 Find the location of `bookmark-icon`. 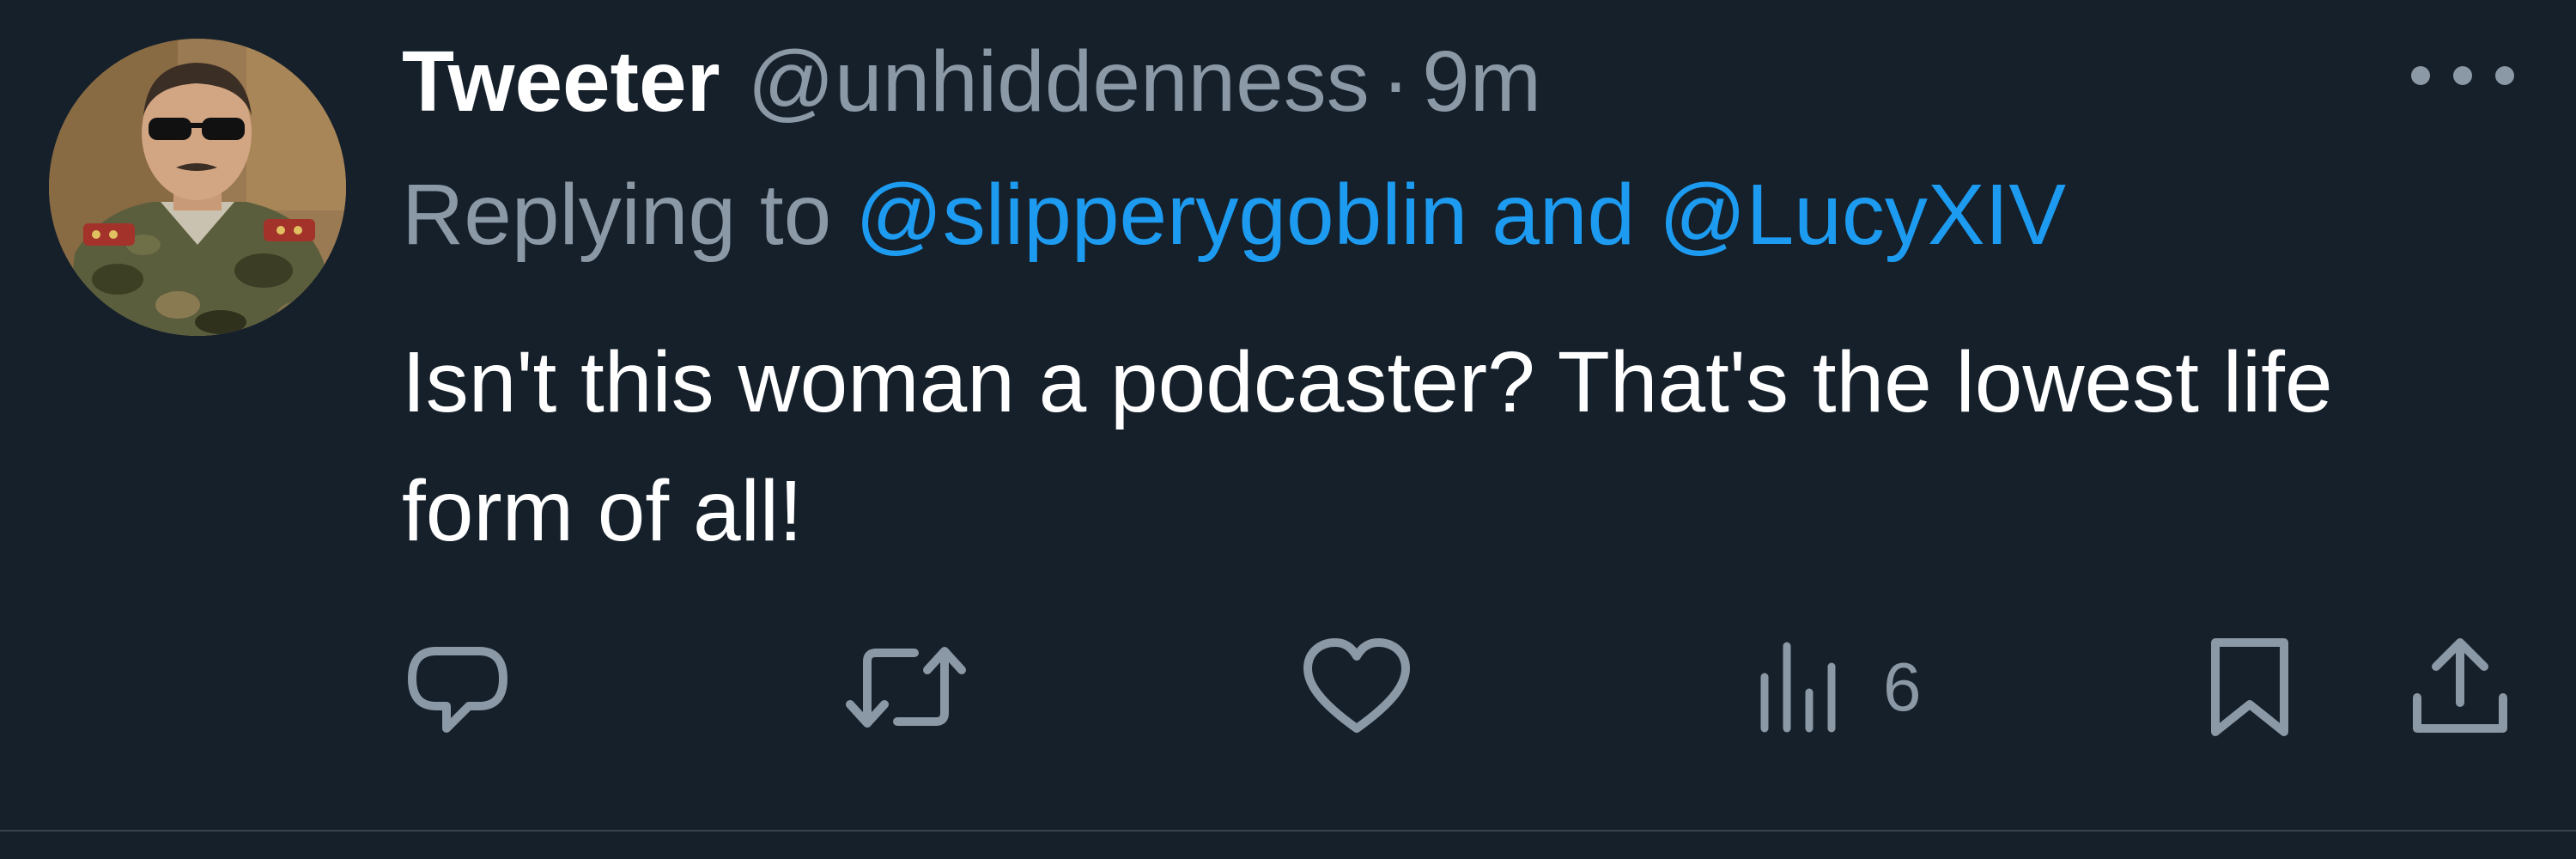

bookmark-icon is located at coordinates (2250, 687).